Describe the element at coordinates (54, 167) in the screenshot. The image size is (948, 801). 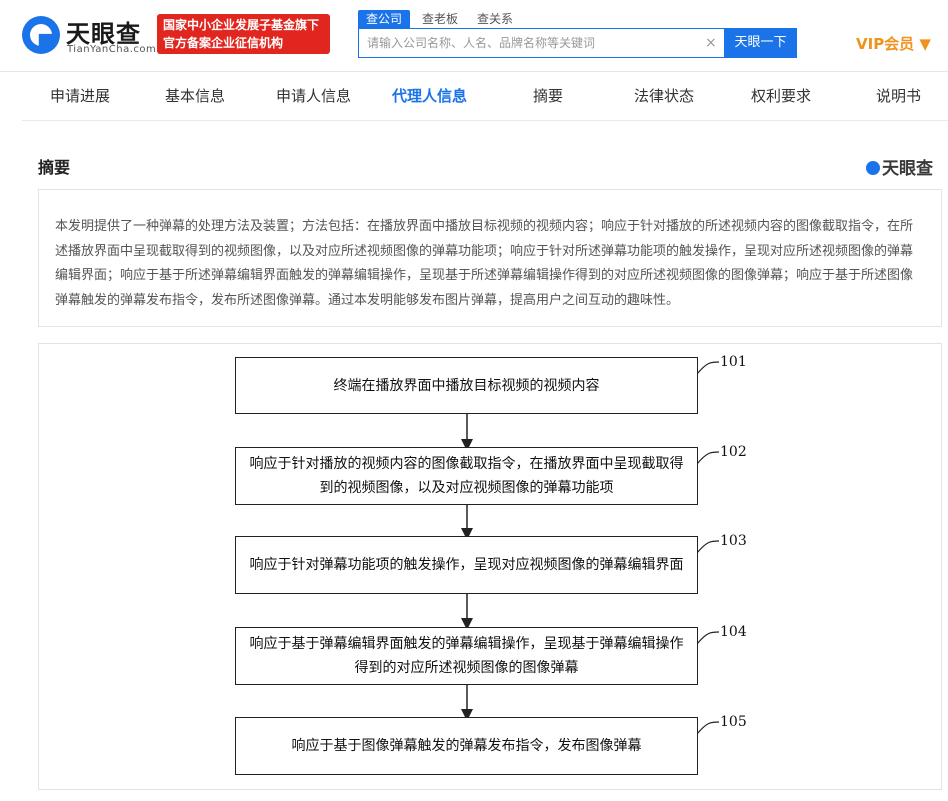
I see `section-title: 摘要` at that location.